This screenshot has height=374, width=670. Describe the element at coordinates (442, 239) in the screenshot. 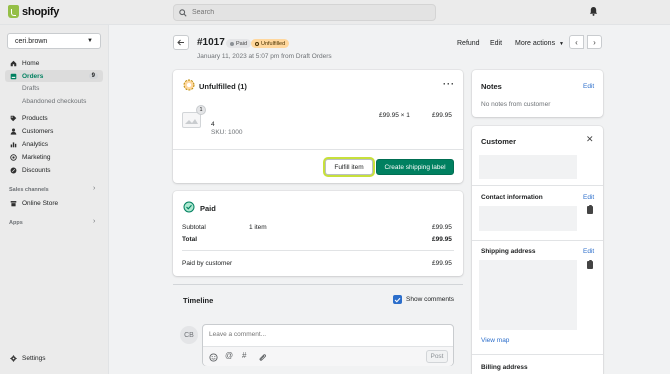

I see `total-value: £99.95` at that location.